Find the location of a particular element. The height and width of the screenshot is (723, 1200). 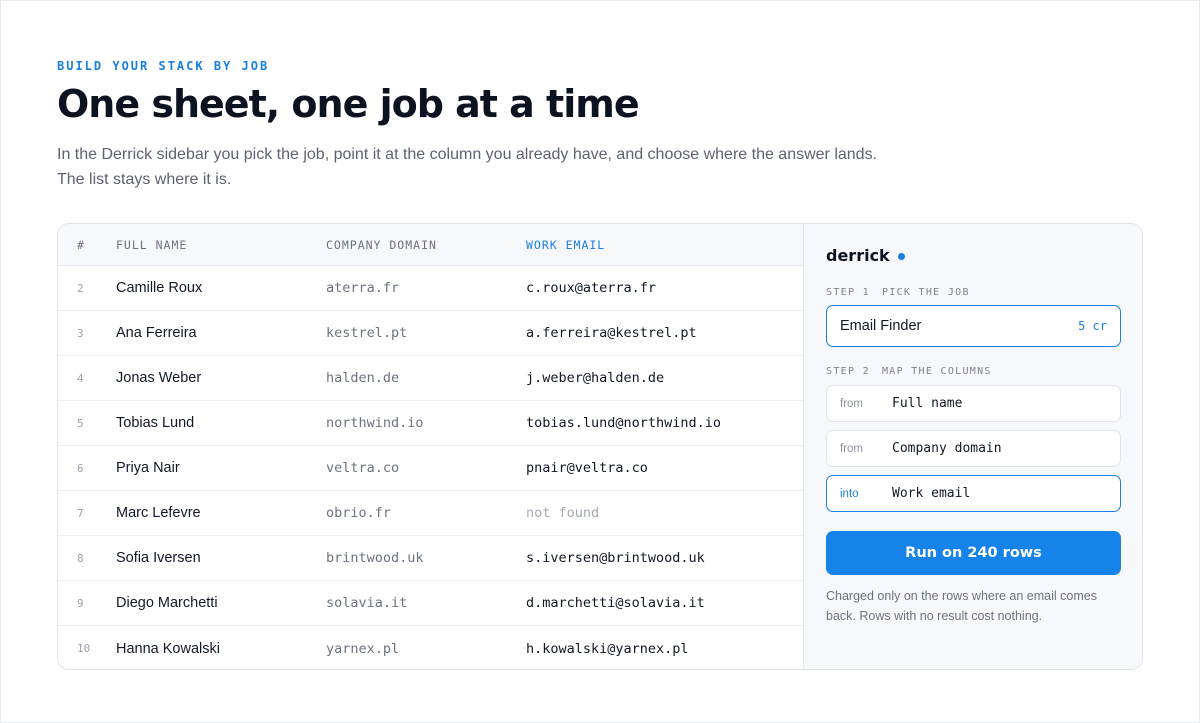

cell-work-email: c.roux@aterra.fr is located at coordinates (664, 288).